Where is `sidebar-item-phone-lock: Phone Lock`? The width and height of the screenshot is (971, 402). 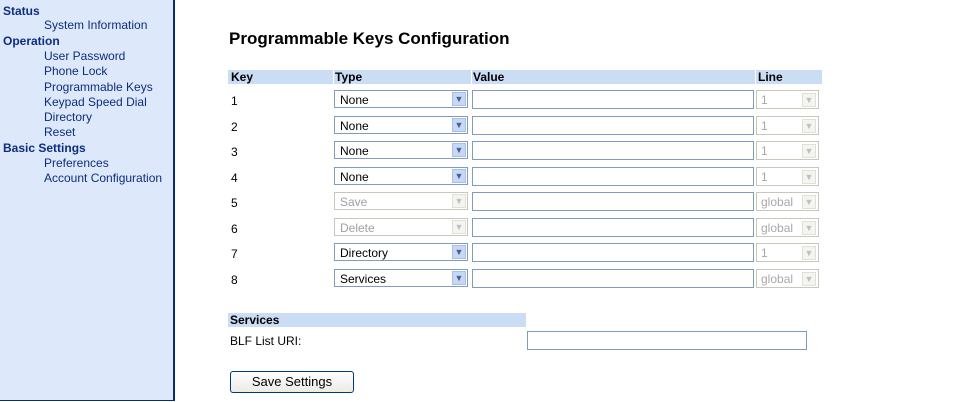
sidebar-item-phone-lock: Phone Lock is located at coordinates (75, 71).